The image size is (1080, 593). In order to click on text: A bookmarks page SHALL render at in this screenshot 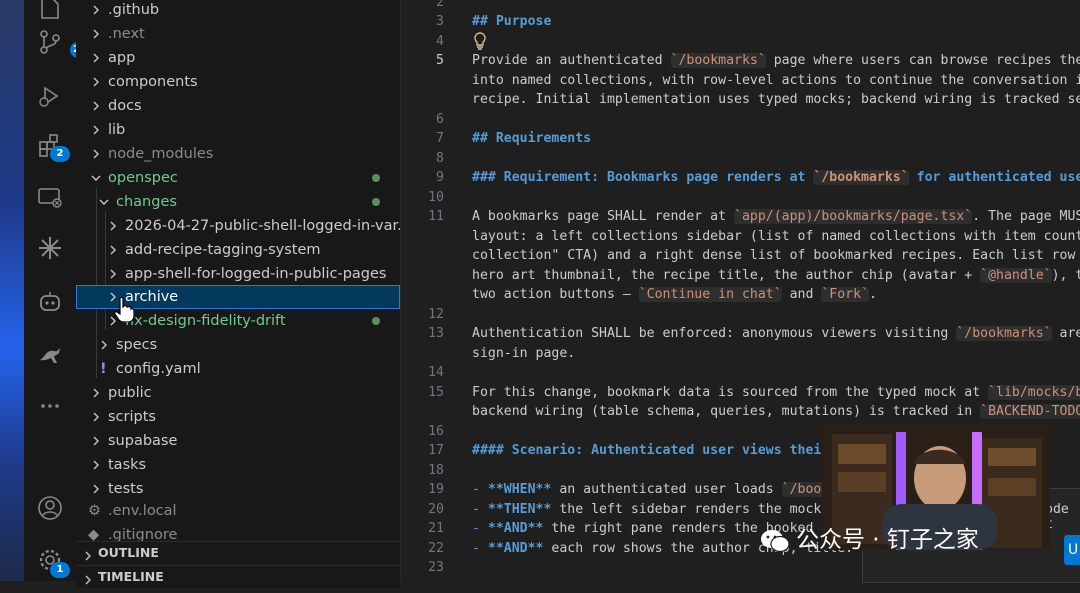, I will do `click(603, 216)`.